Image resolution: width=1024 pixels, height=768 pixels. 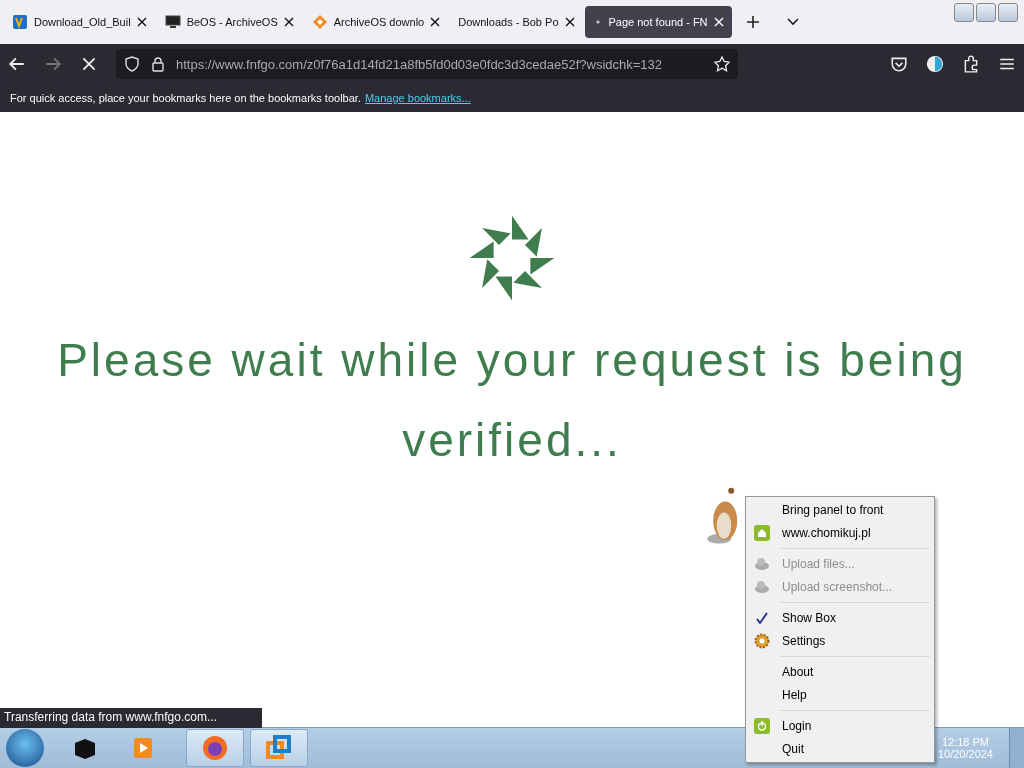 What do you see at coordinates (319, 22) in the screenshot?
I see `diamond-icon` at bounding box center [319, 22].